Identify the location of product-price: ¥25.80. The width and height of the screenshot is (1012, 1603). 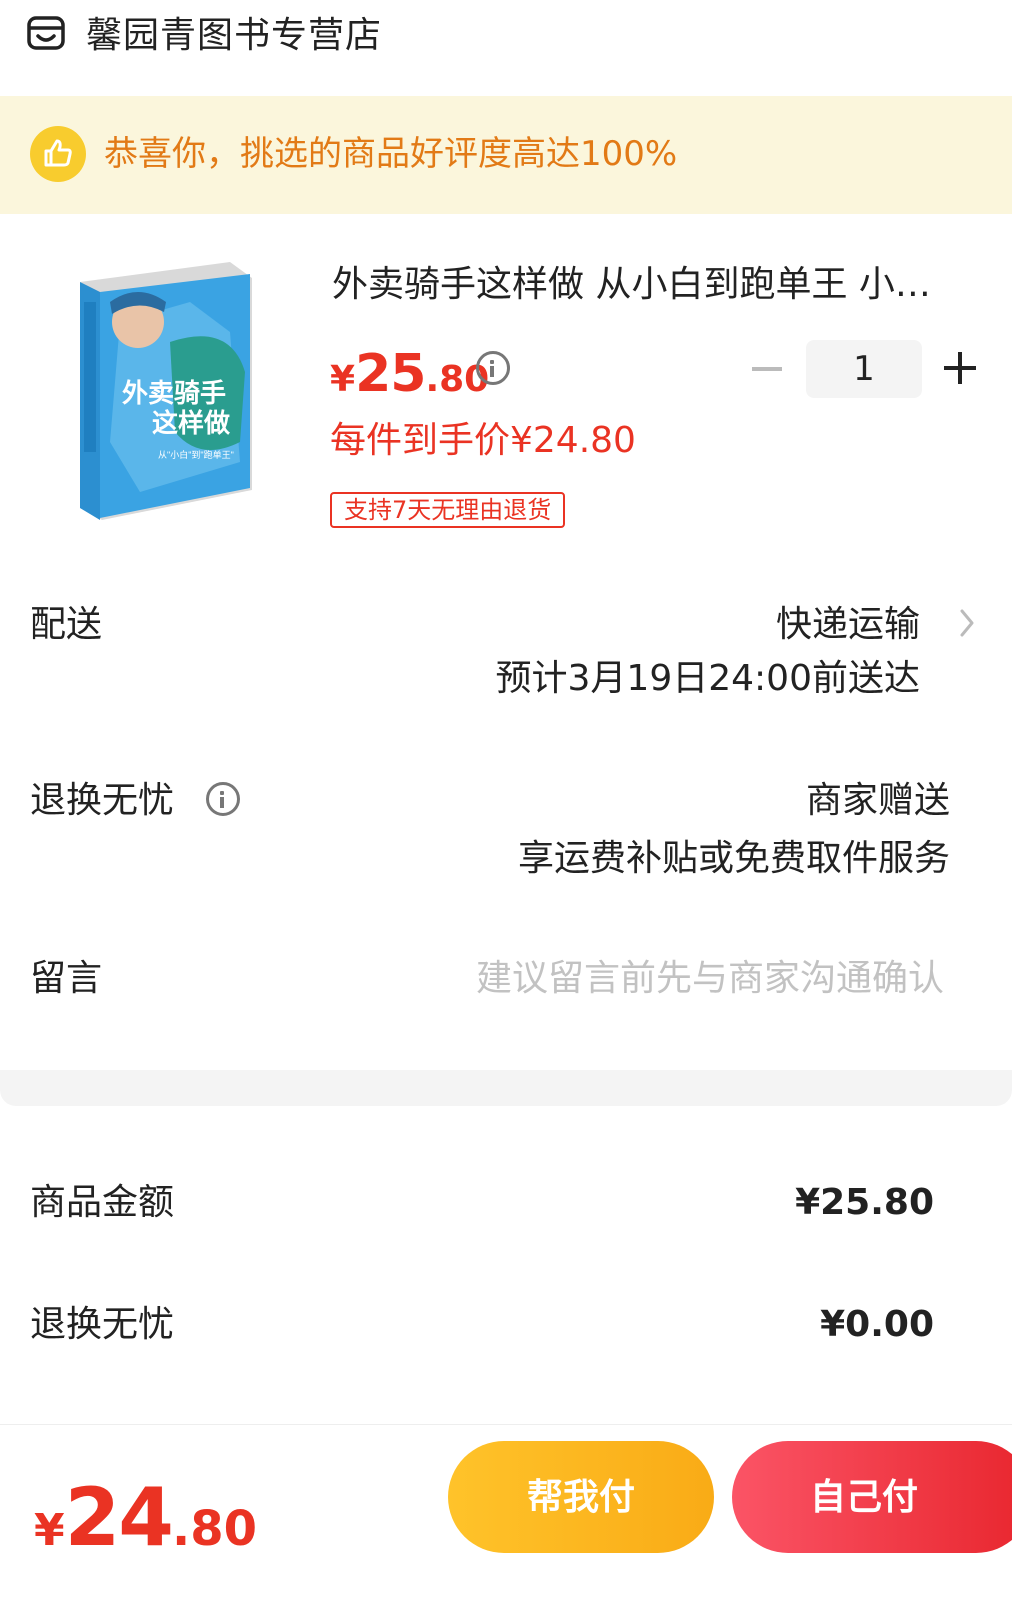
(409, 374).